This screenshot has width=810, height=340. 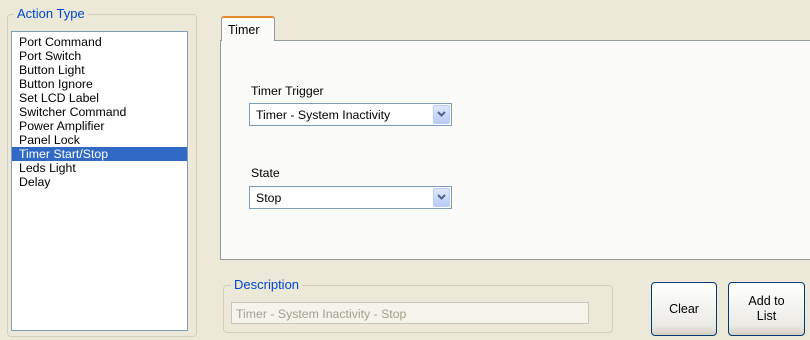 What do you see at coordinates (766, 316) in the screenshot?
I see `add-to-list-line2: List` at bounding box center [766, 316].